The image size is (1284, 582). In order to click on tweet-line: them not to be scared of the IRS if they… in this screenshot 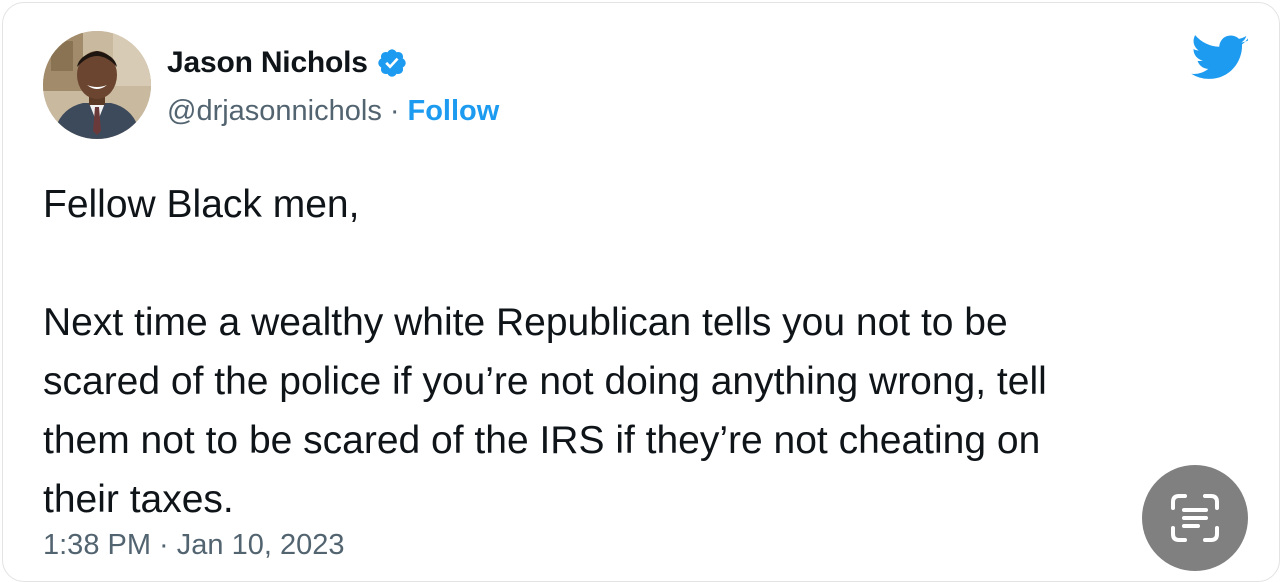, I will do `click(542, 440)`.